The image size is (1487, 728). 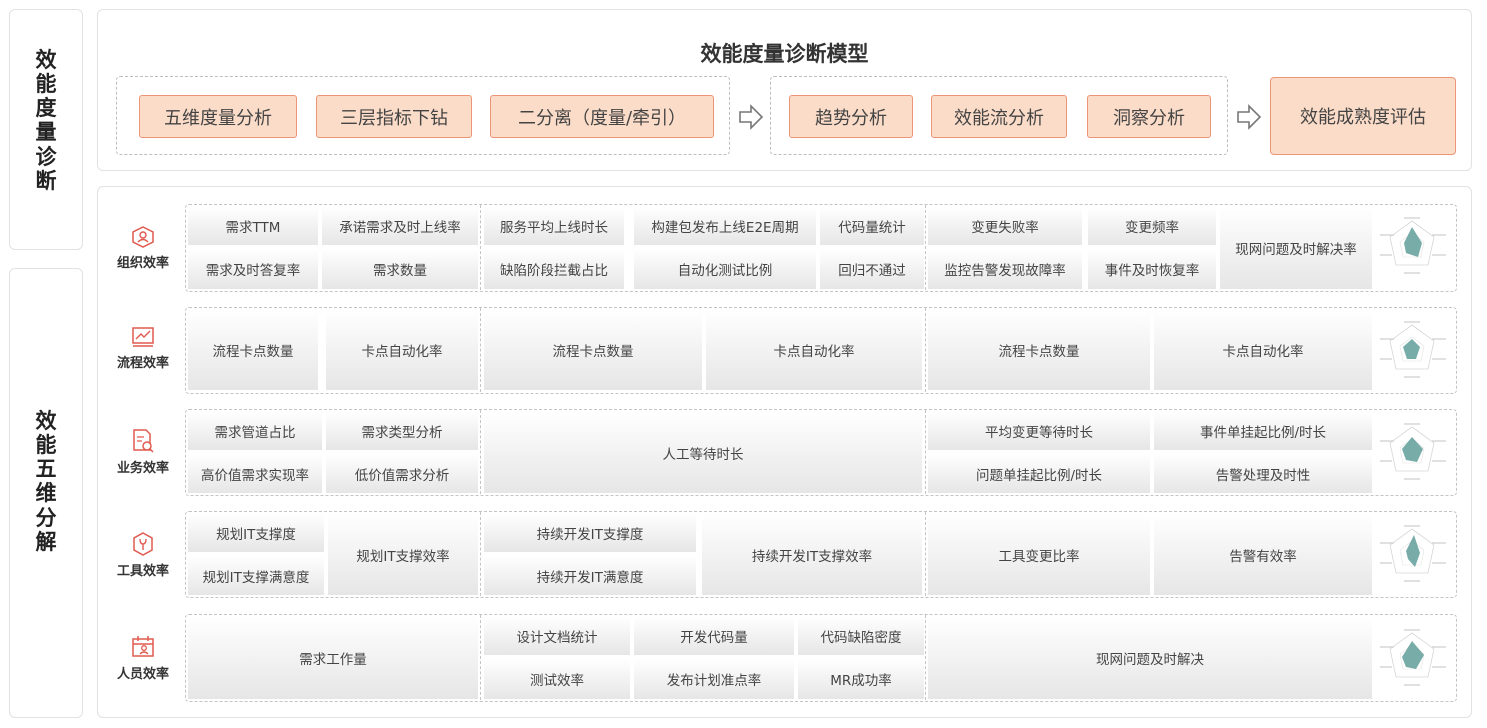 I want to click on row-label-tools: 工具效率, so click(x=143, y=555).